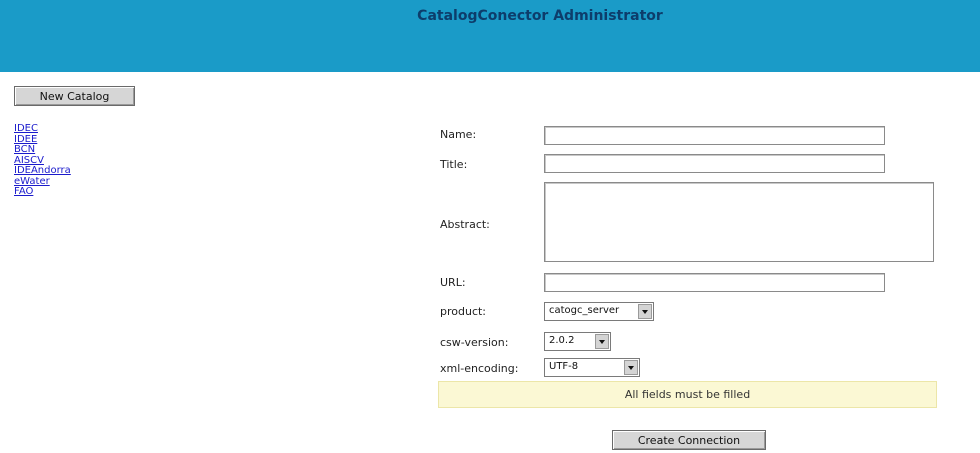 The width and height of the screenshot is (980, 453). What do you see at coordinates (687, 394) in the screenshot?
I see `validation-notice: All fields must be filled` at bounding box center [687, 394].